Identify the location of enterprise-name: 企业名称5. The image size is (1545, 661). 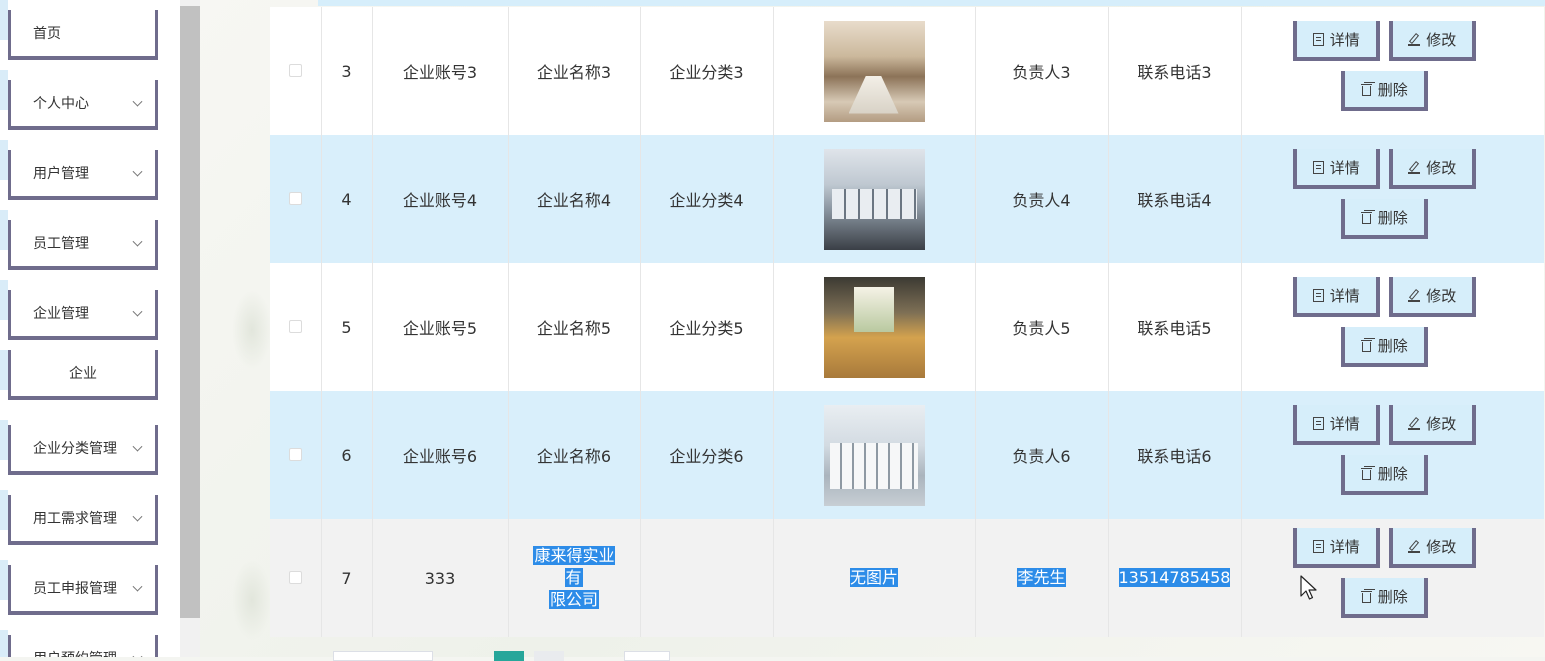
(574, 327).